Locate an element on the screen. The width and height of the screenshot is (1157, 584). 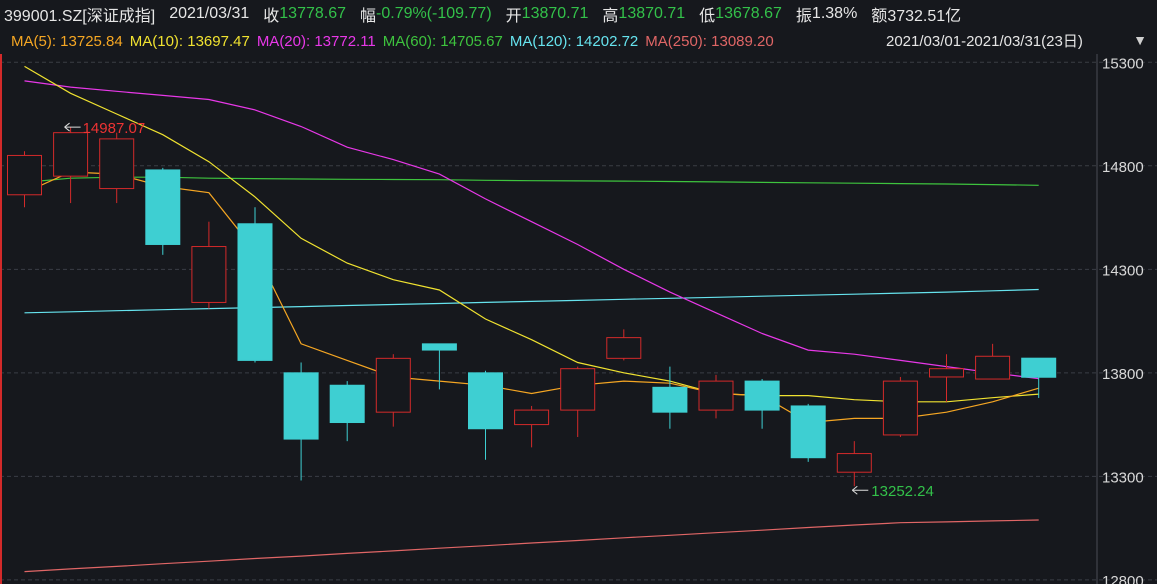
amount-value: 3732.51亿 is located at coordinates (924, 16).